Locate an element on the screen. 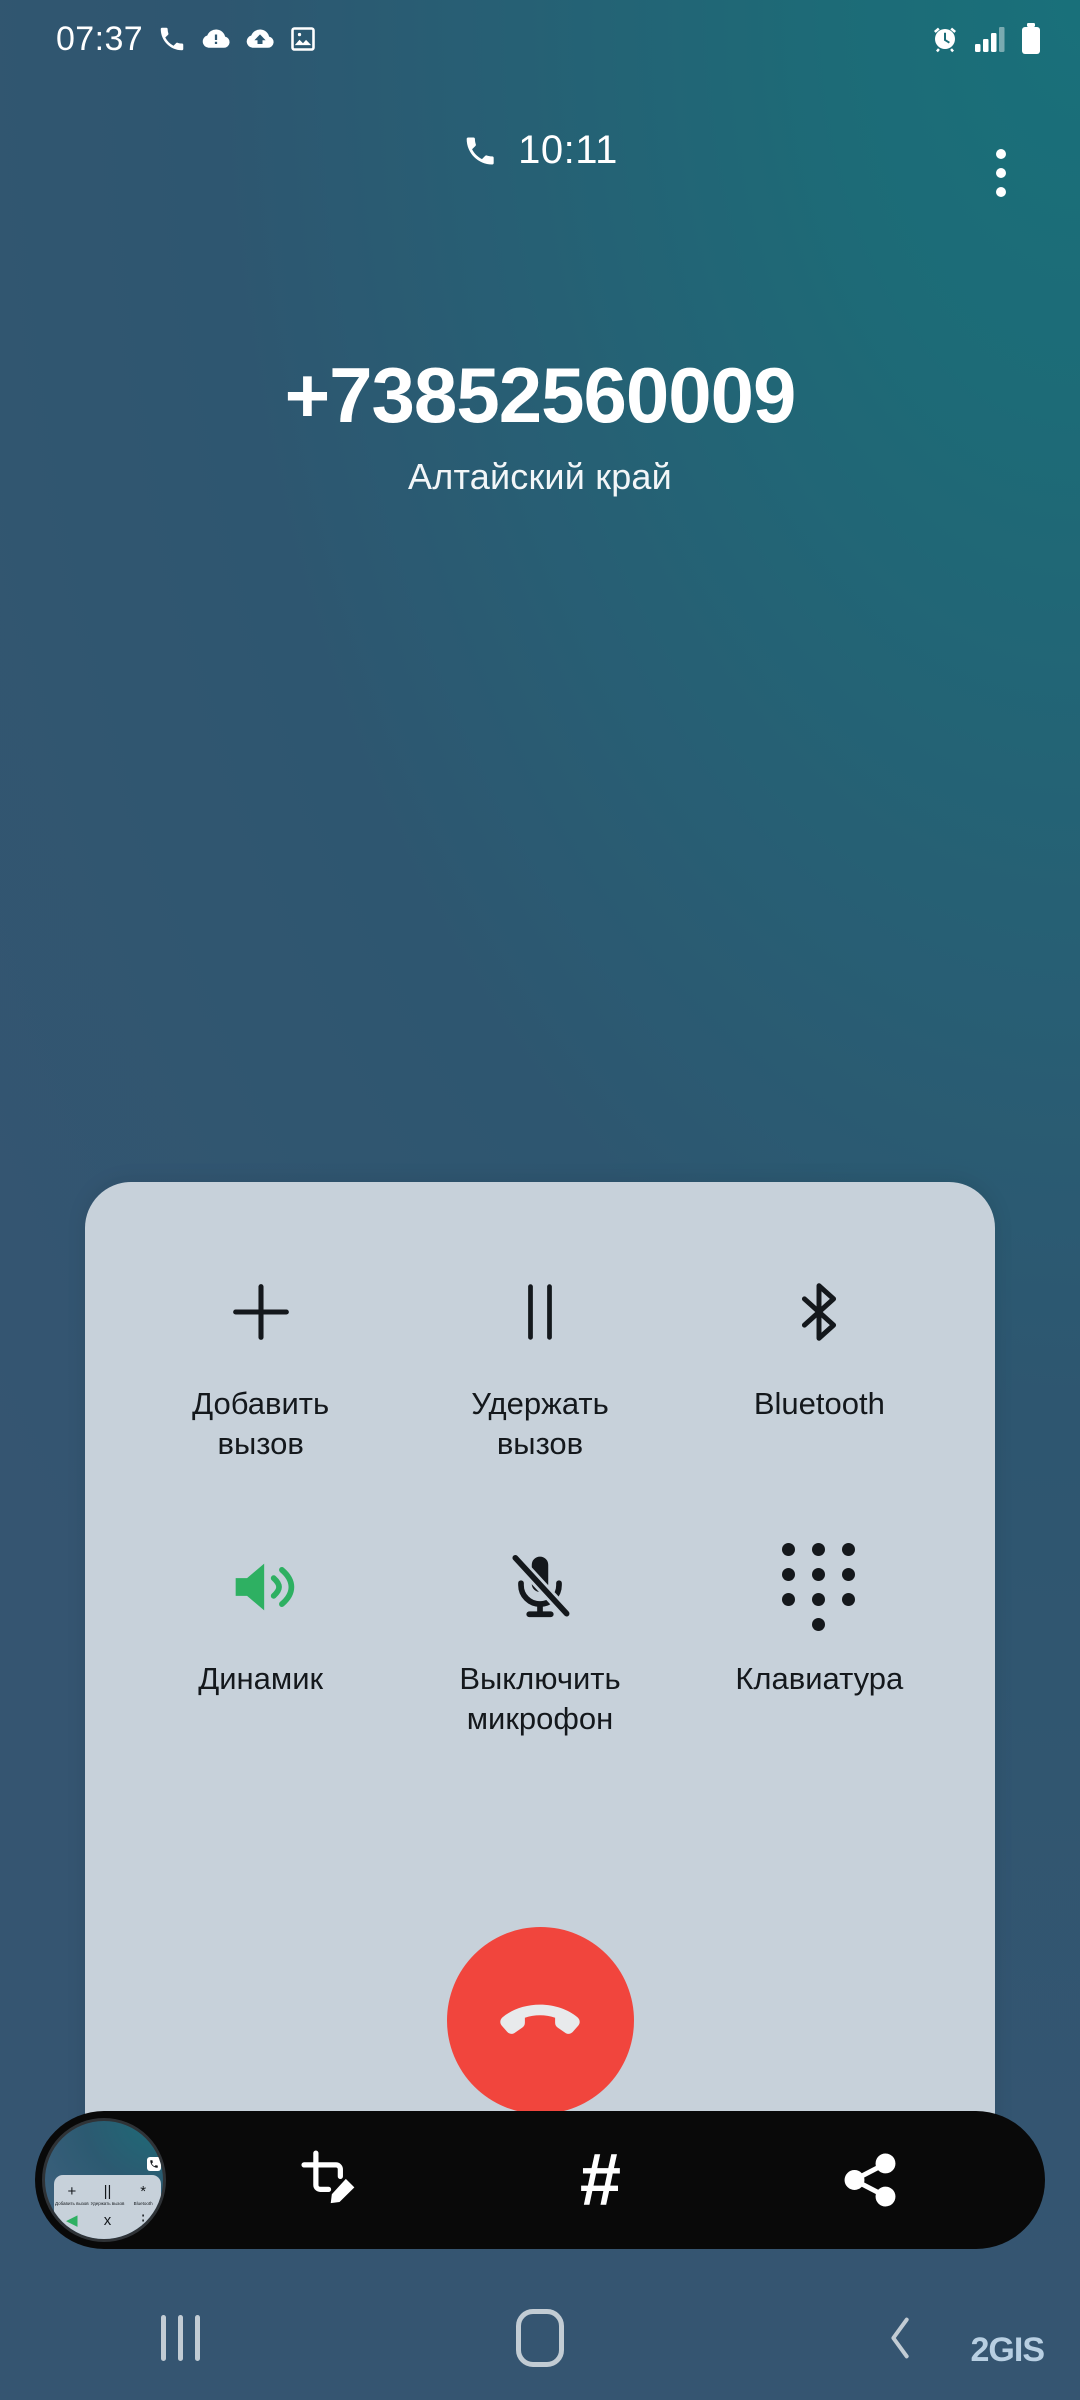  hold-call-label: Удержать вызов is located at coordinates (540, 1423).